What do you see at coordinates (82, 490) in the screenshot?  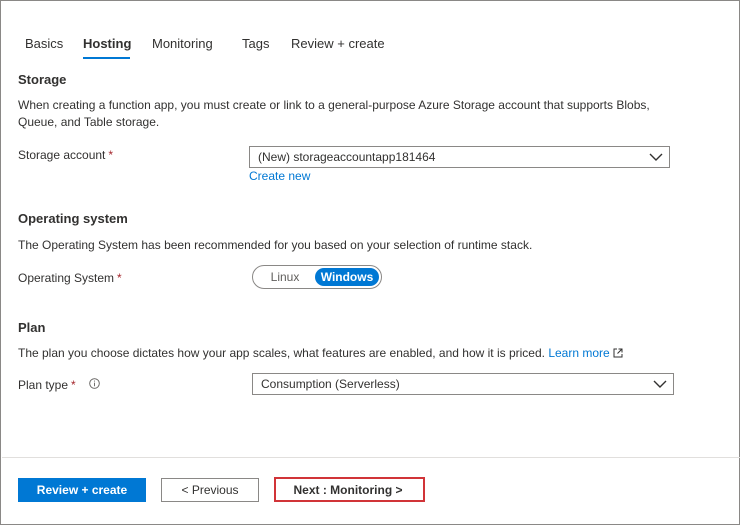 I see `review-create-button: Review + create` at bounding box center [82, 490].